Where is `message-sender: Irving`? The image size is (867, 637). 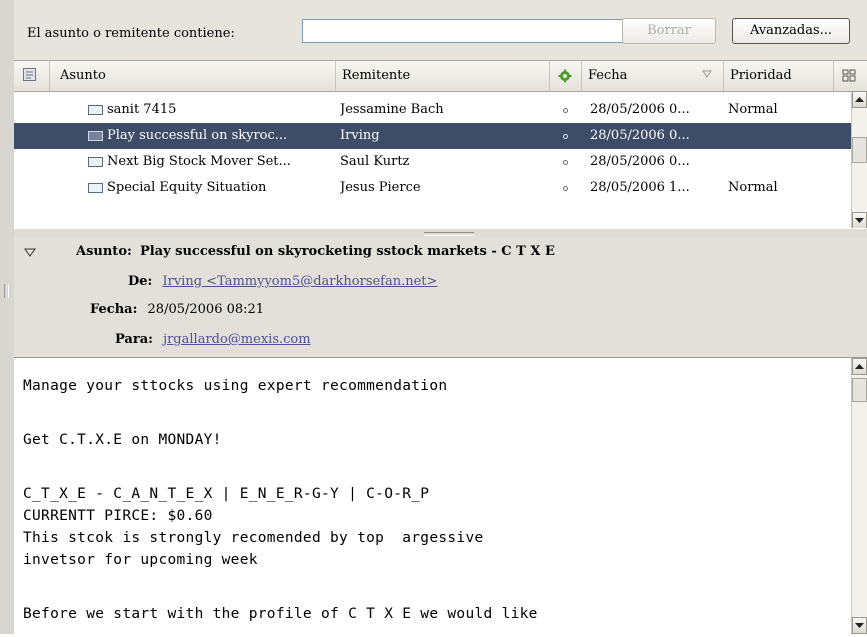 message-sender: Irving is located at coordinates (360, 135).